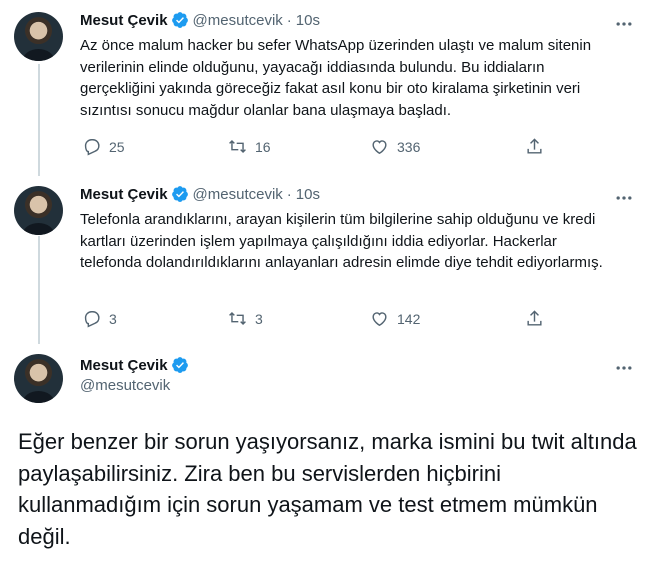 This screenshot has height=563, width=650. Describe the element at coordinates (103, 146) in the screenshot. I see `reply-button: 25` at that location.